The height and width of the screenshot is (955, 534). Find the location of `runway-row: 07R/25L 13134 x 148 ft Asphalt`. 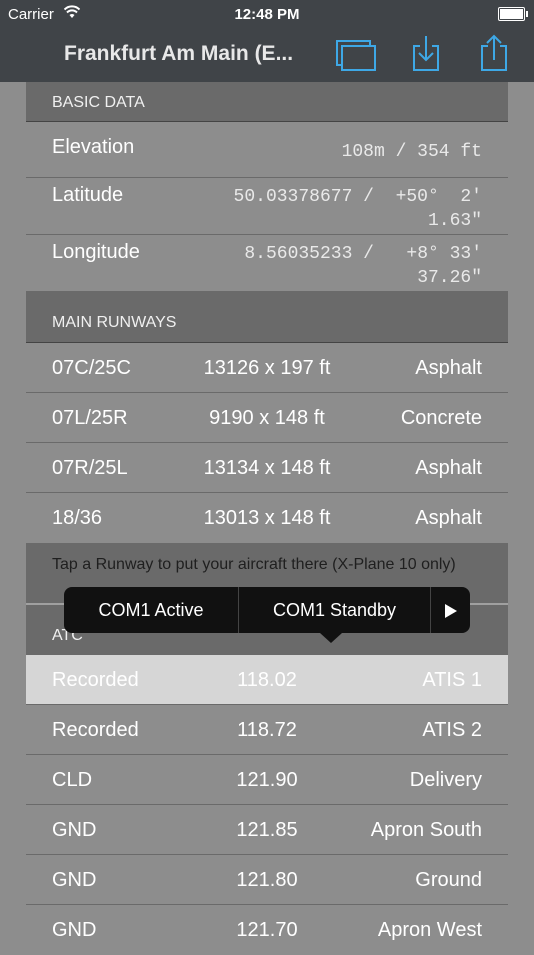

runway-row: 07R/25L 13134 x 148 ft Asphalt is located at coordinates (267, 468).